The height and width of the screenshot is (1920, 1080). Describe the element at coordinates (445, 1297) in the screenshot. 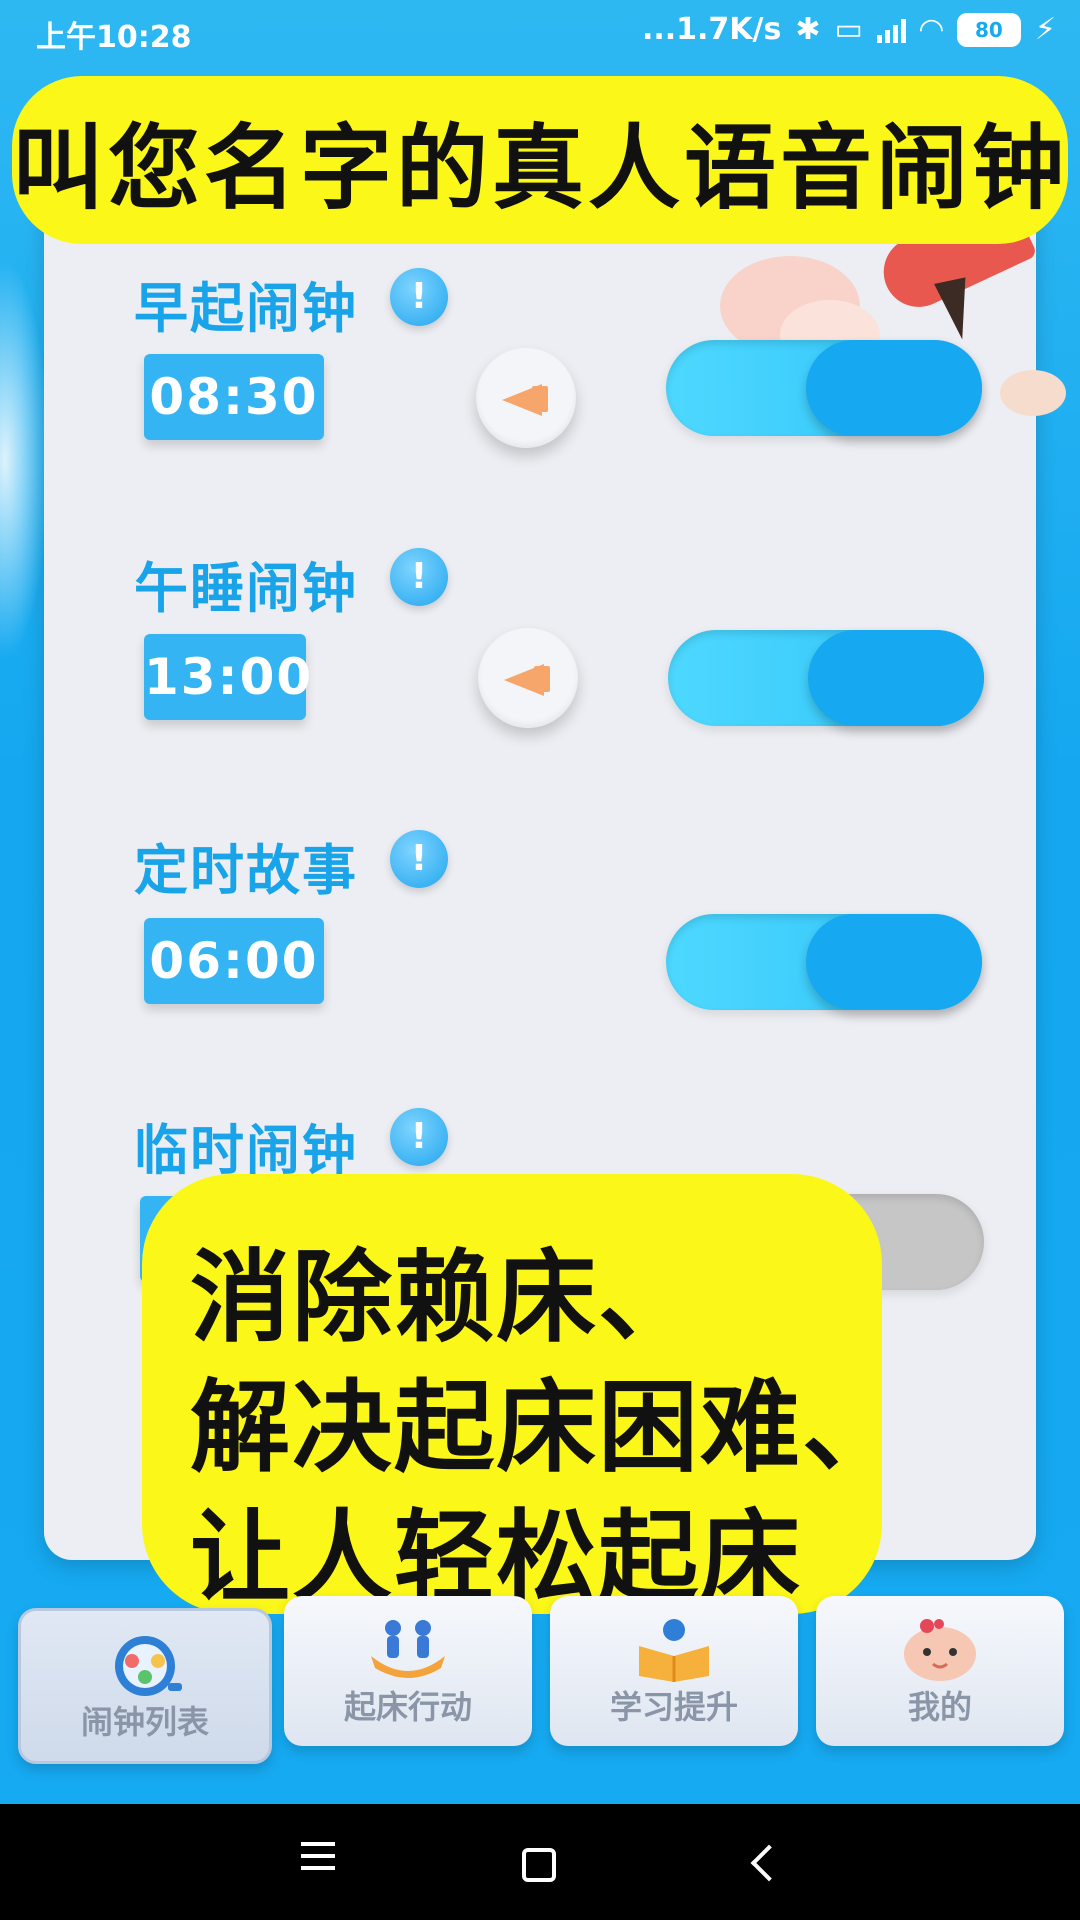

I see `promo-line: 消除赖床、` at that location.